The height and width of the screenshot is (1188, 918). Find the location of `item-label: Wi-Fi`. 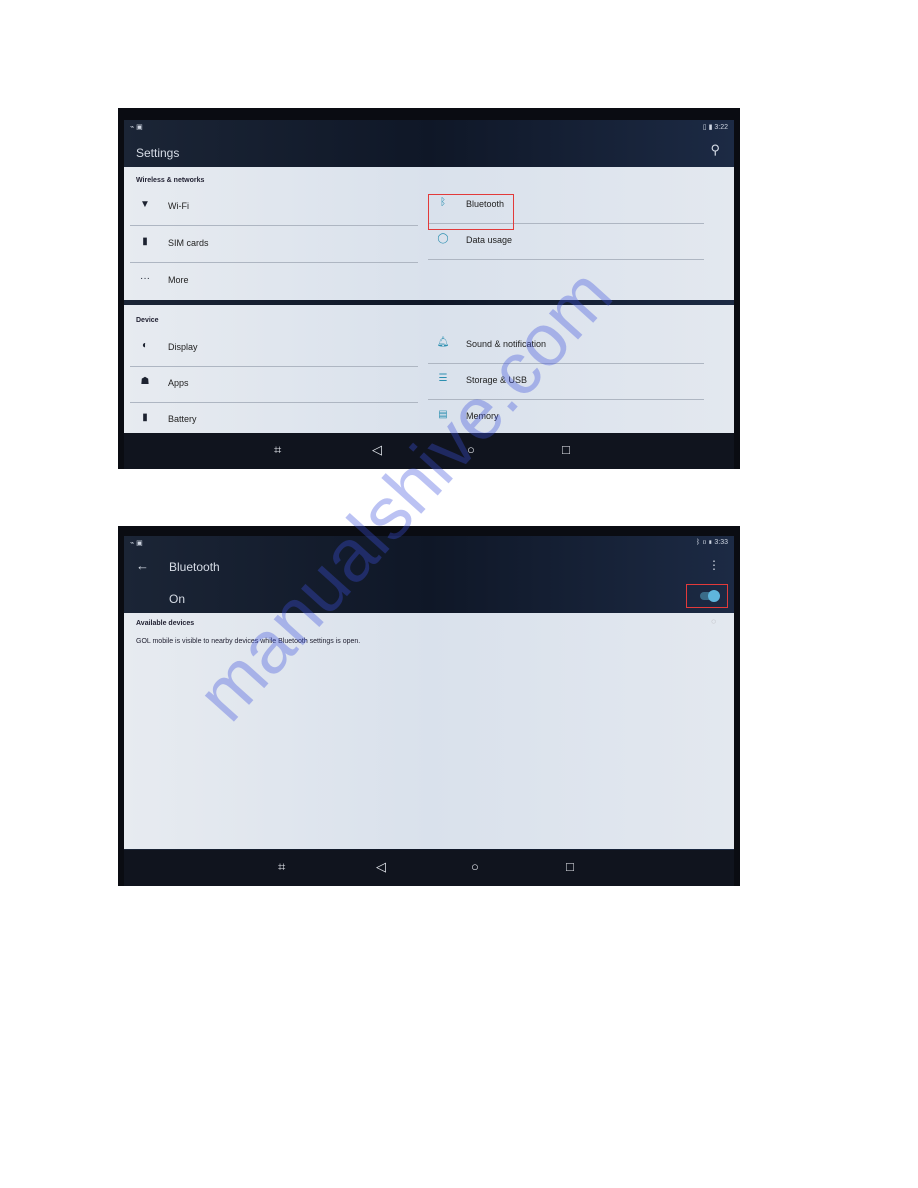

item-label: Wi-Fi is located at coordinates (178, 206).